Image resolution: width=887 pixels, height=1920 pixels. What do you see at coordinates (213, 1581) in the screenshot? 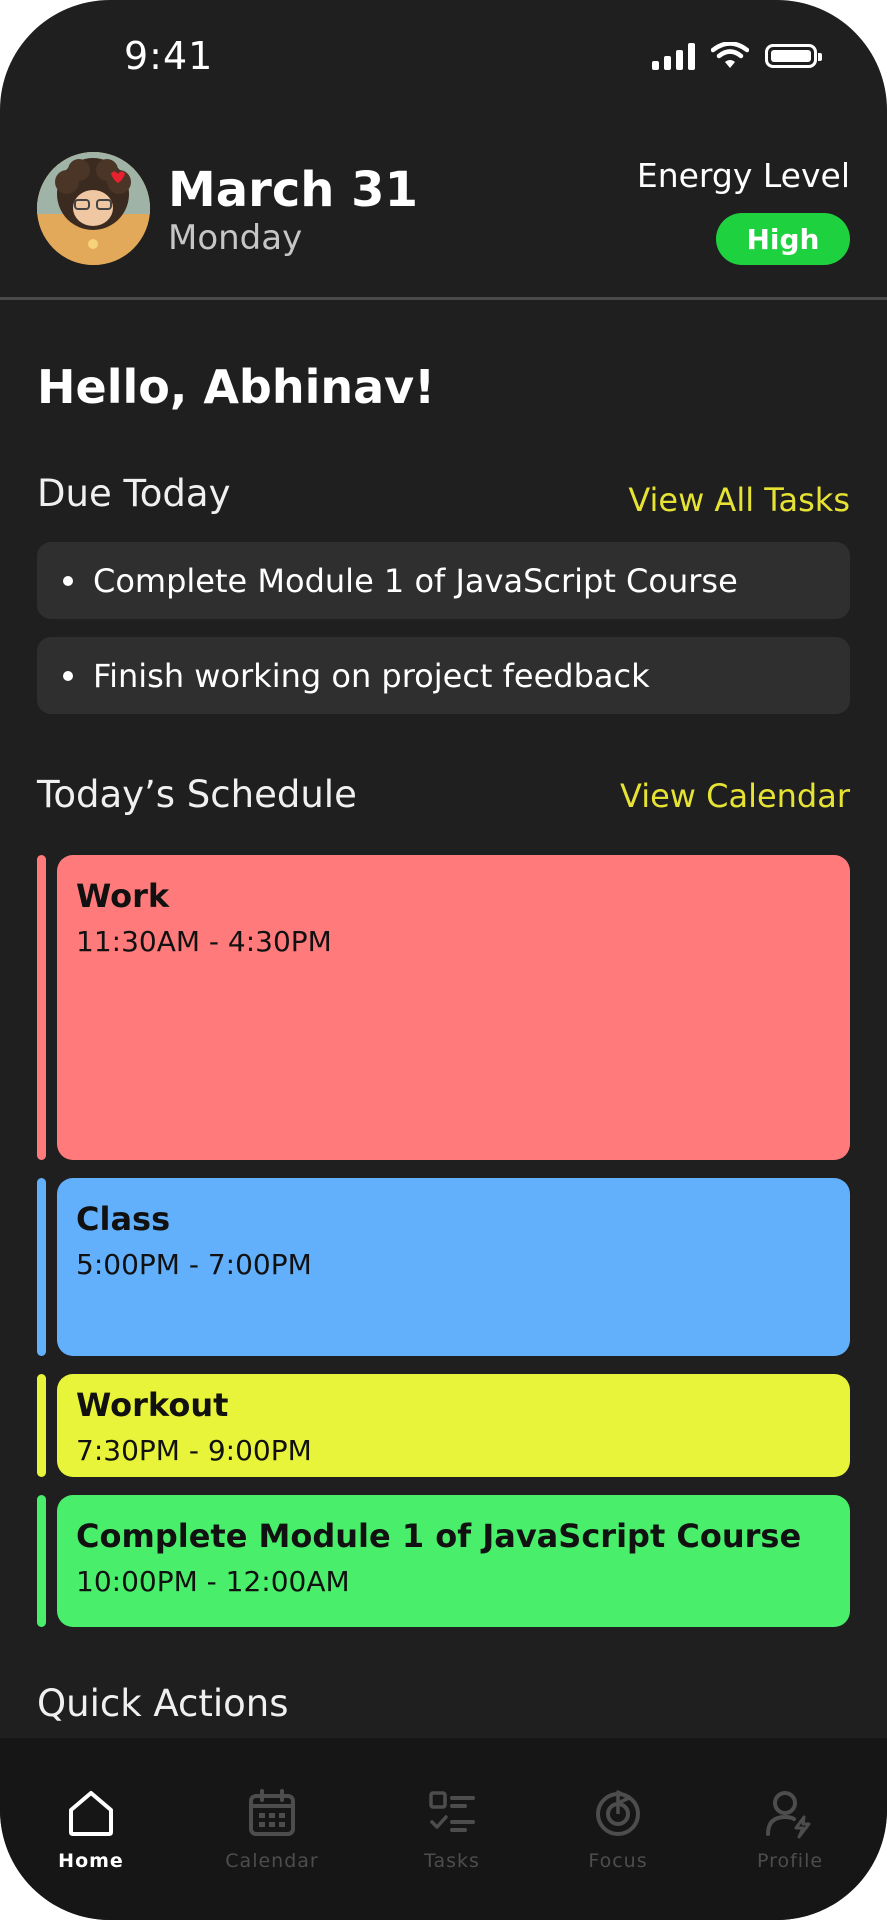
I see `event-time: 10:00PM - 12:00AM` at bounding box center [213, 1581].